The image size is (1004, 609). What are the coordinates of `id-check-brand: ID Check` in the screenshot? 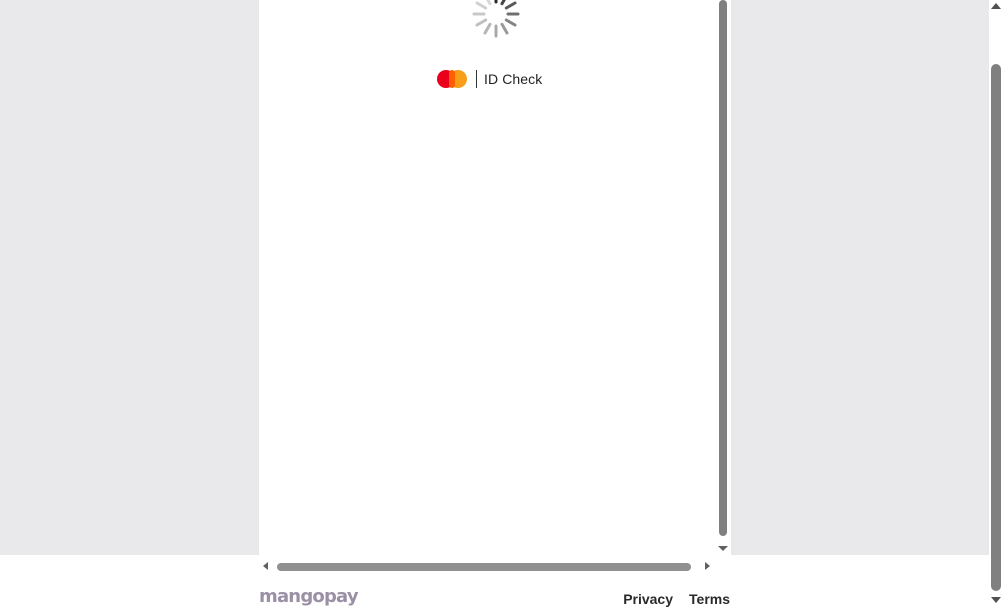 It's located at (489, 79).